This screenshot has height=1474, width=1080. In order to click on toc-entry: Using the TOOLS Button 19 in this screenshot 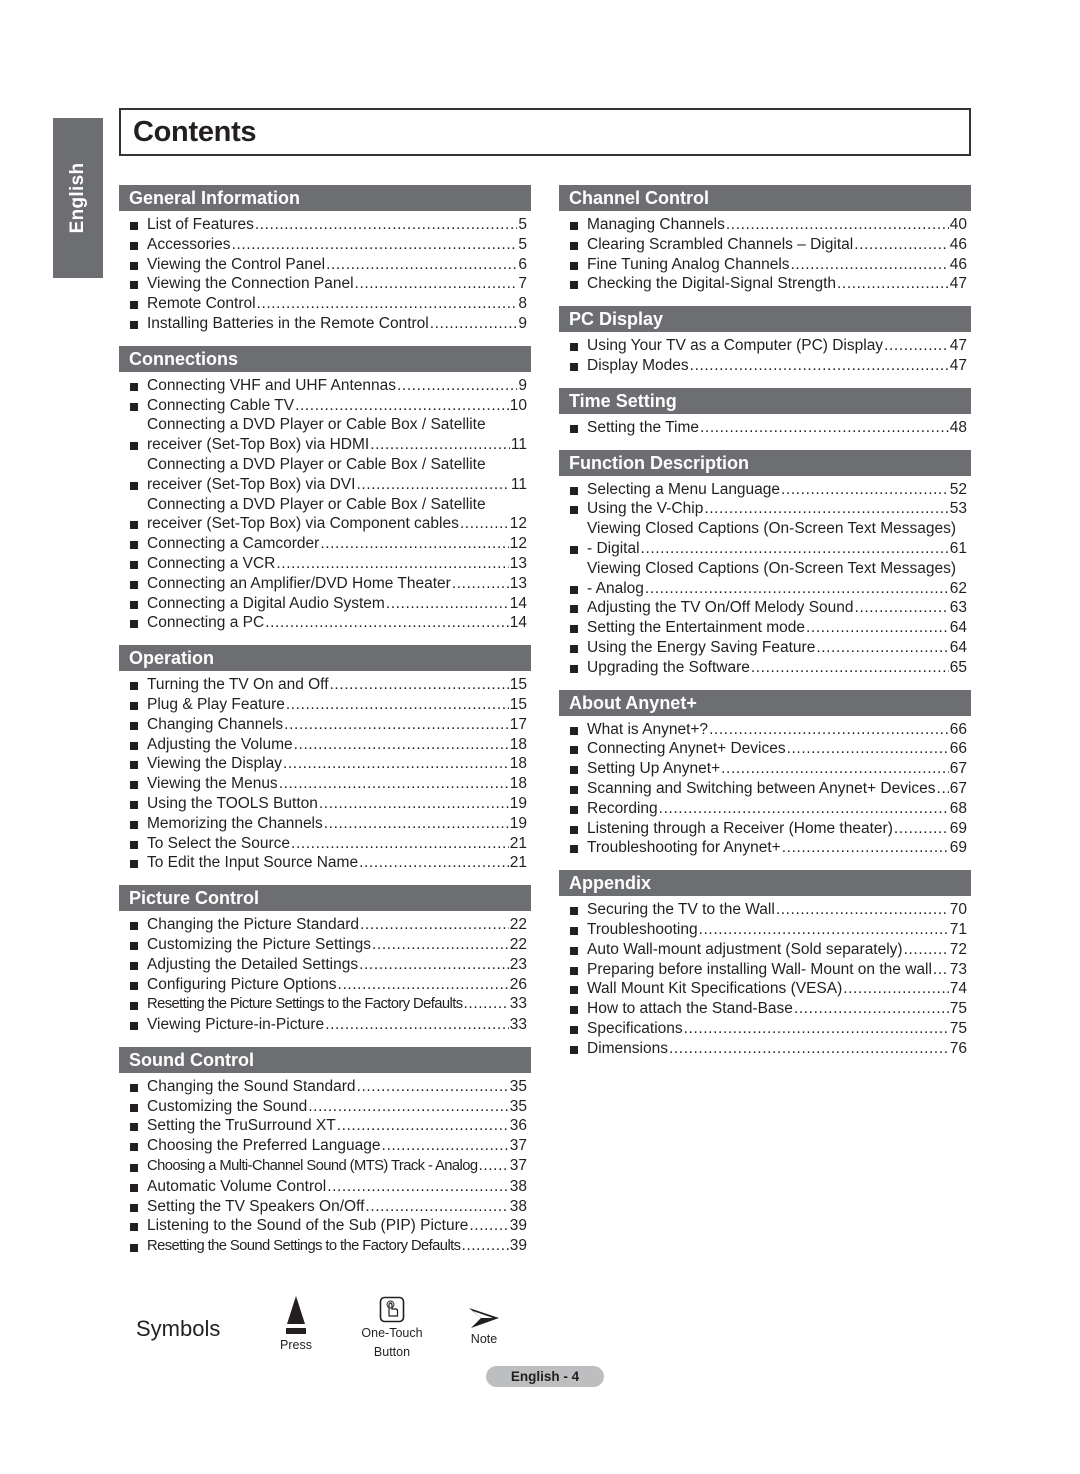, I will do `click(325, 804)`.